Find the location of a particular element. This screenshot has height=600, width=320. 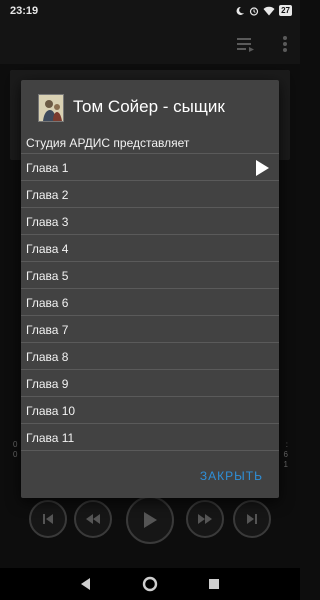

rewind-icon is located at coordinates (93, 519).